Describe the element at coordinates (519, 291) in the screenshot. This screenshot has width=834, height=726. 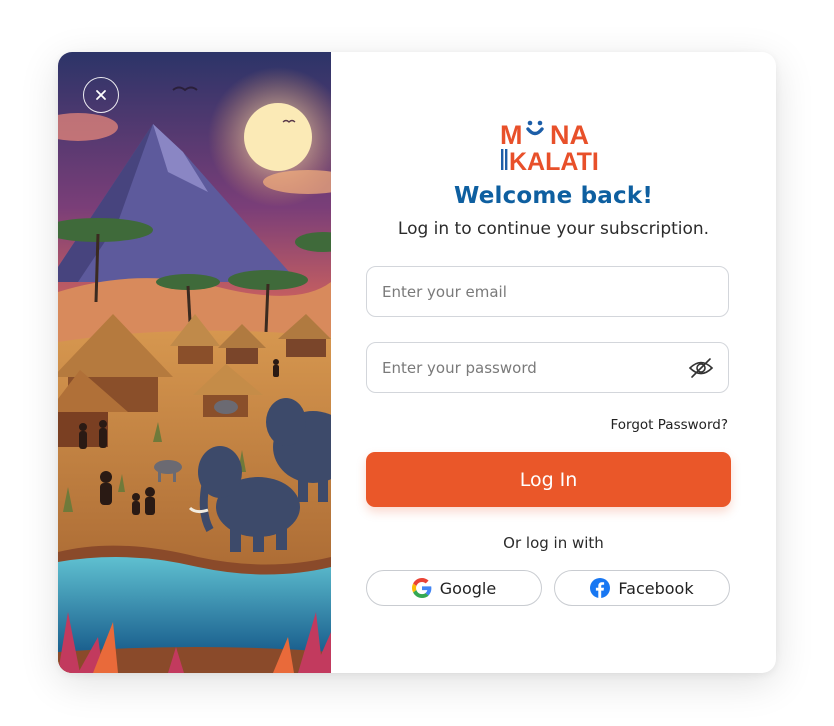
I see `email-input` at that location.